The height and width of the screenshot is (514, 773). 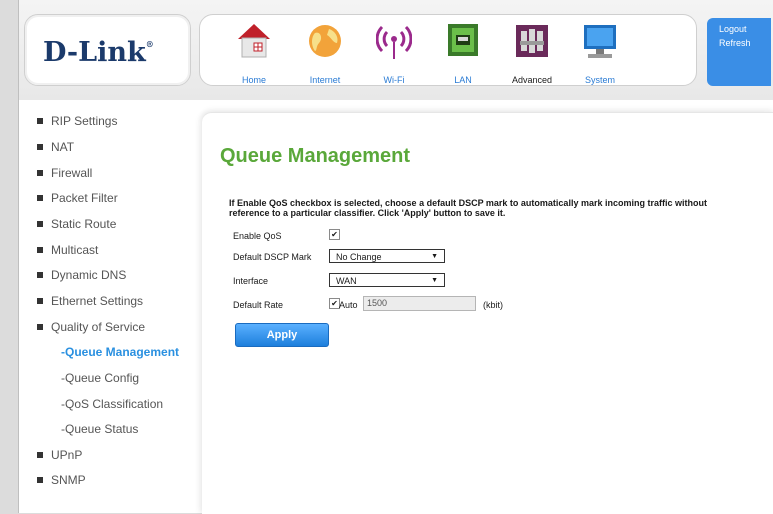 I want to click on sidebar-item-dynamic-dns: Dynamic DNS, so click(x=81, y=275).